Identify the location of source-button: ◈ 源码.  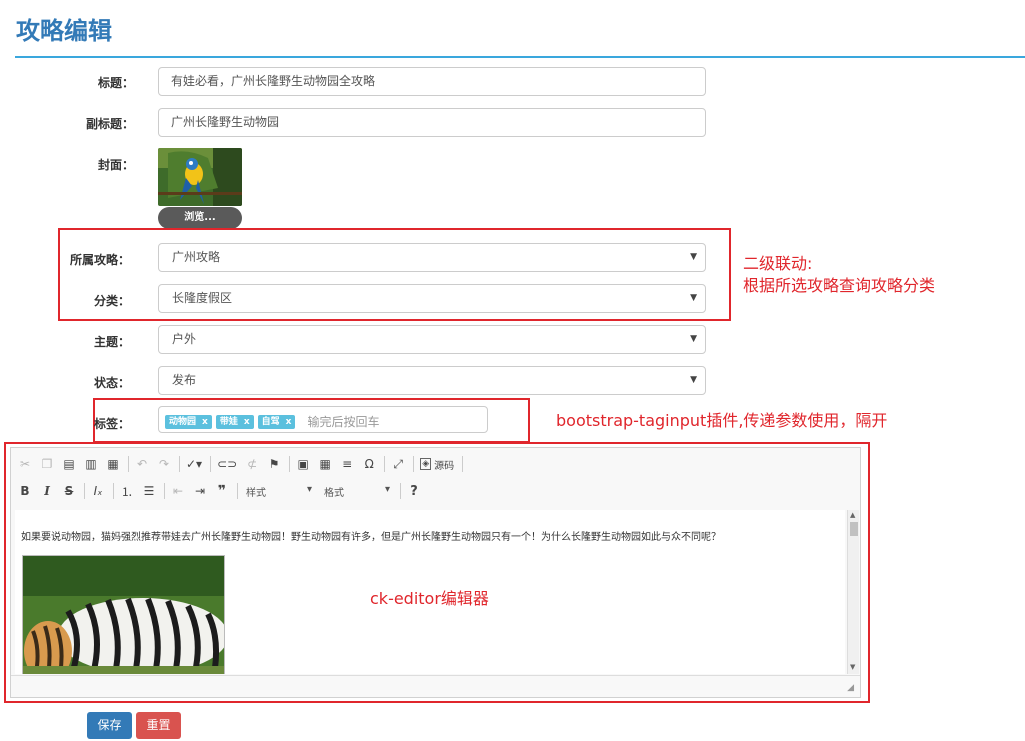
(437, 464).